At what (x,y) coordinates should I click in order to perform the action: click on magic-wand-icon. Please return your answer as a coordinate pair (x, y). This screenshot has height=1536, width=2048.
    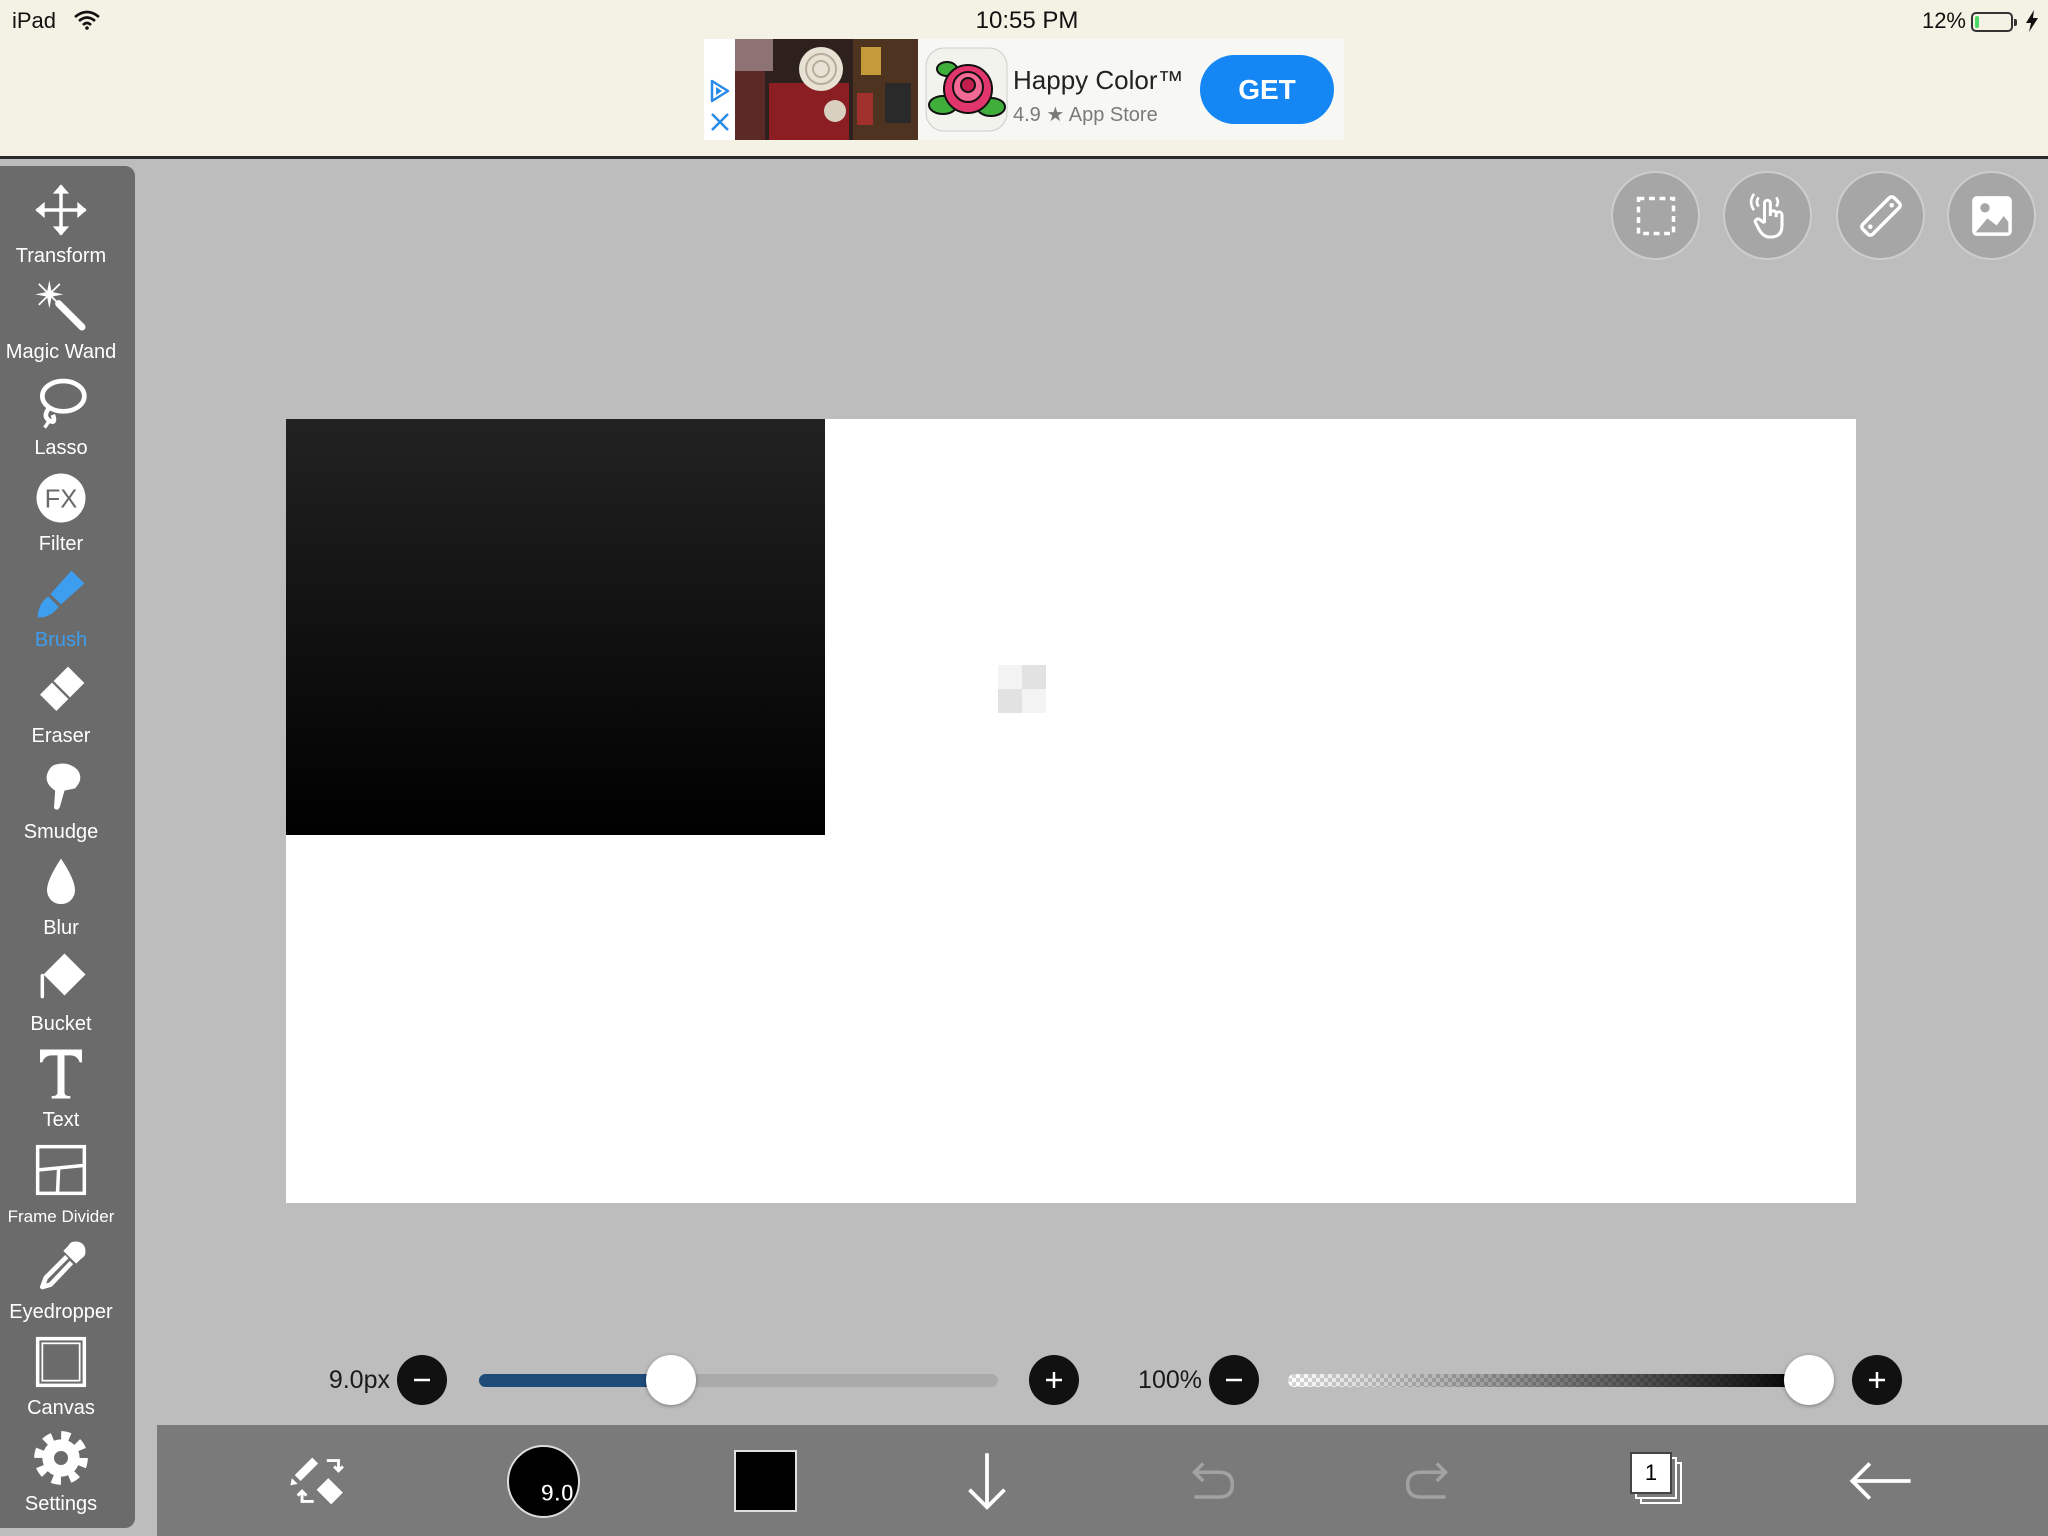
    Looking at the image, I should click on (60, 305).